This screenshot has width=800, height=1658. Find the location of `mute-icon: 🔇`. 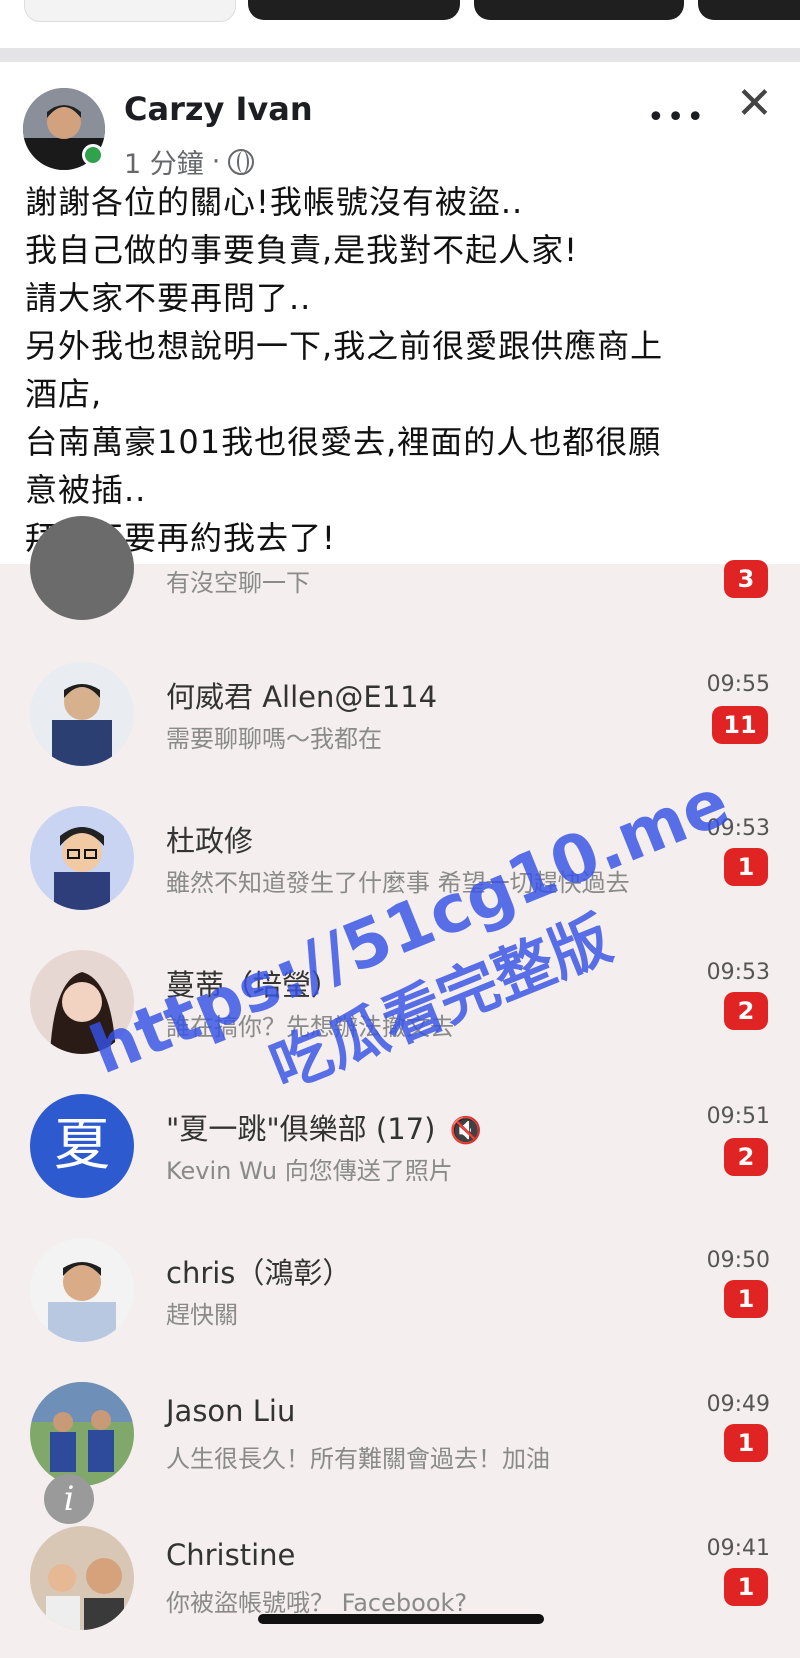

mute-icon: 🔇 is located at coordinates (465, 1131).